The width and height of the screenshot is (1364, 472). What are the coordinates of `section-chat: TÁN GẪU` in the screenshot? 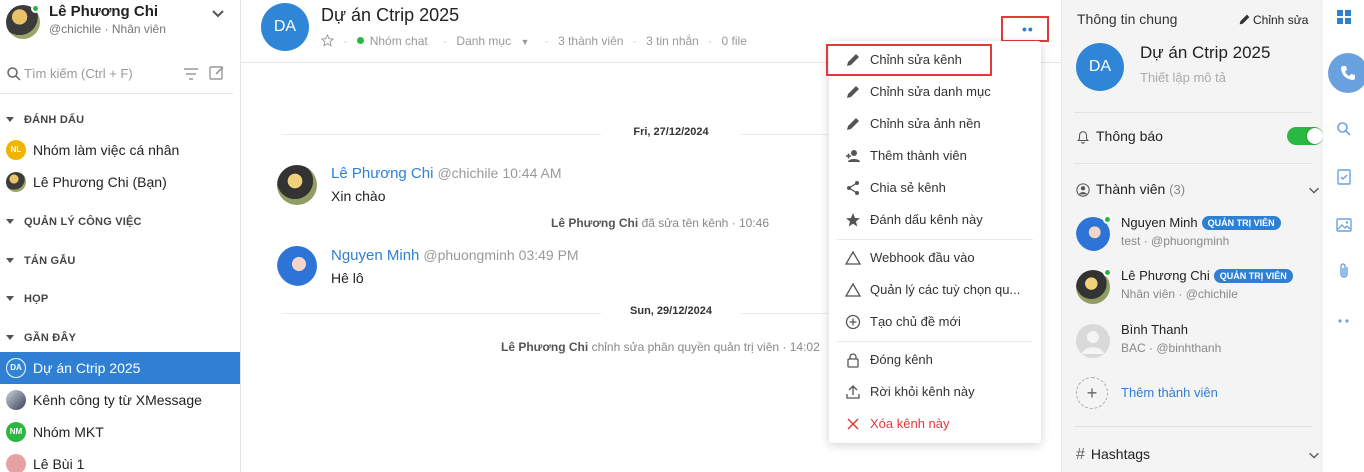 It's located at (41, 265).